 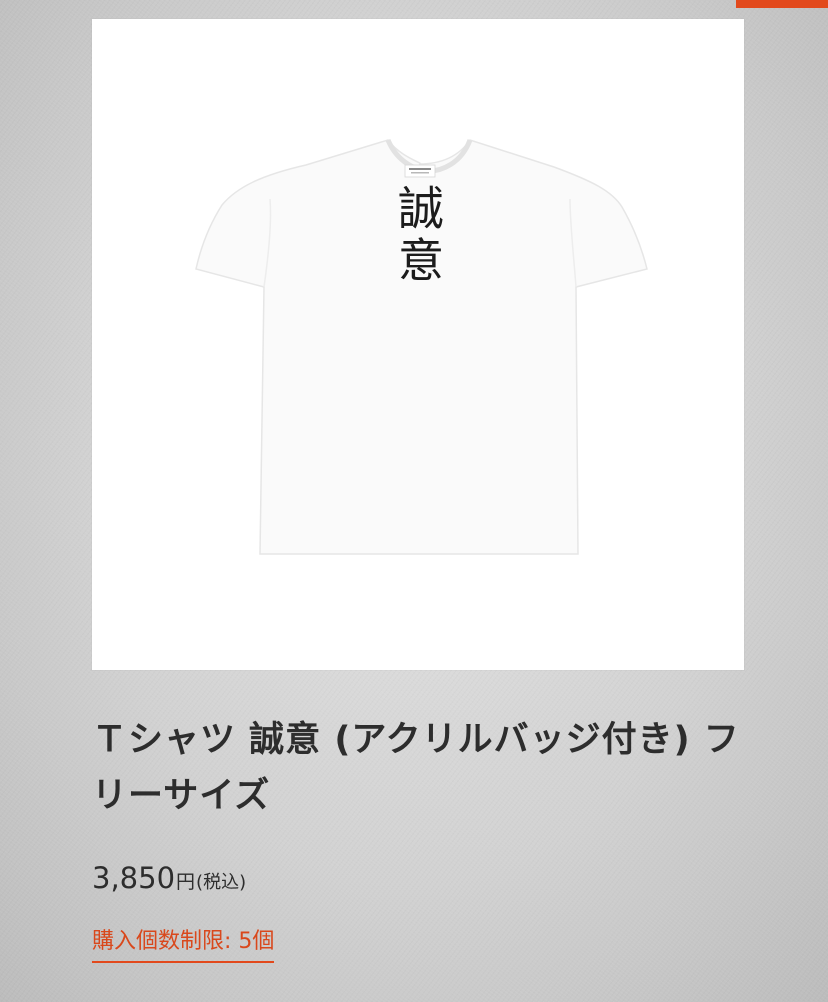 What do you see at coordinates (134, 878) in the screenshot?
I see `price-value: 3,850` at bounding box center [134, 878].